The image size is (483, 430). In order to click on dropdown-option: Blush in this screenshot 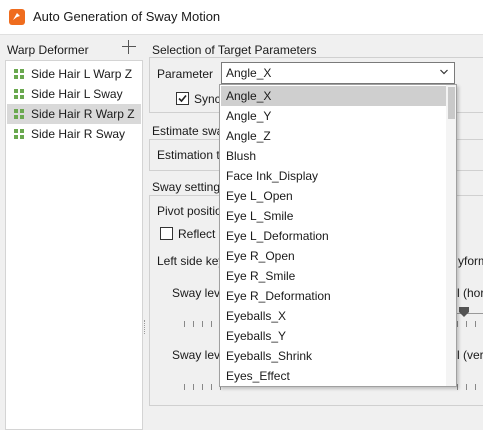, I will do `click(333, 156)`.